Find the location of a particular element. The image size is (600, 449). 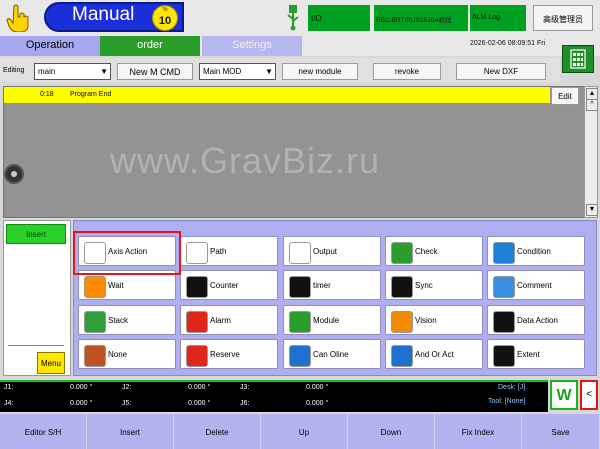

action-label: timer is located at coordinates (322, 285).